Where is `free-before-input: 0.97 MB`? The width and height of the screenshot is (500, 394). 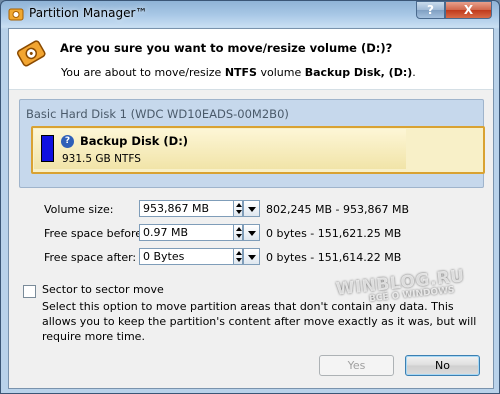
free-before-input: 0.97 MB is located at coordinates (186, 232).